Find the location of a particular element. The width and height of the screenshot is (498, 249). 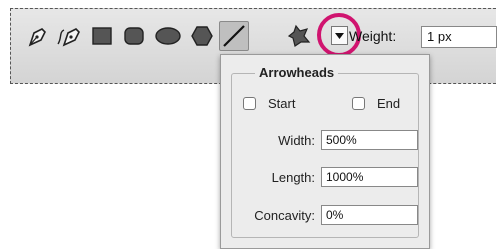

start-checkbox is located at coordinates (249, 103).